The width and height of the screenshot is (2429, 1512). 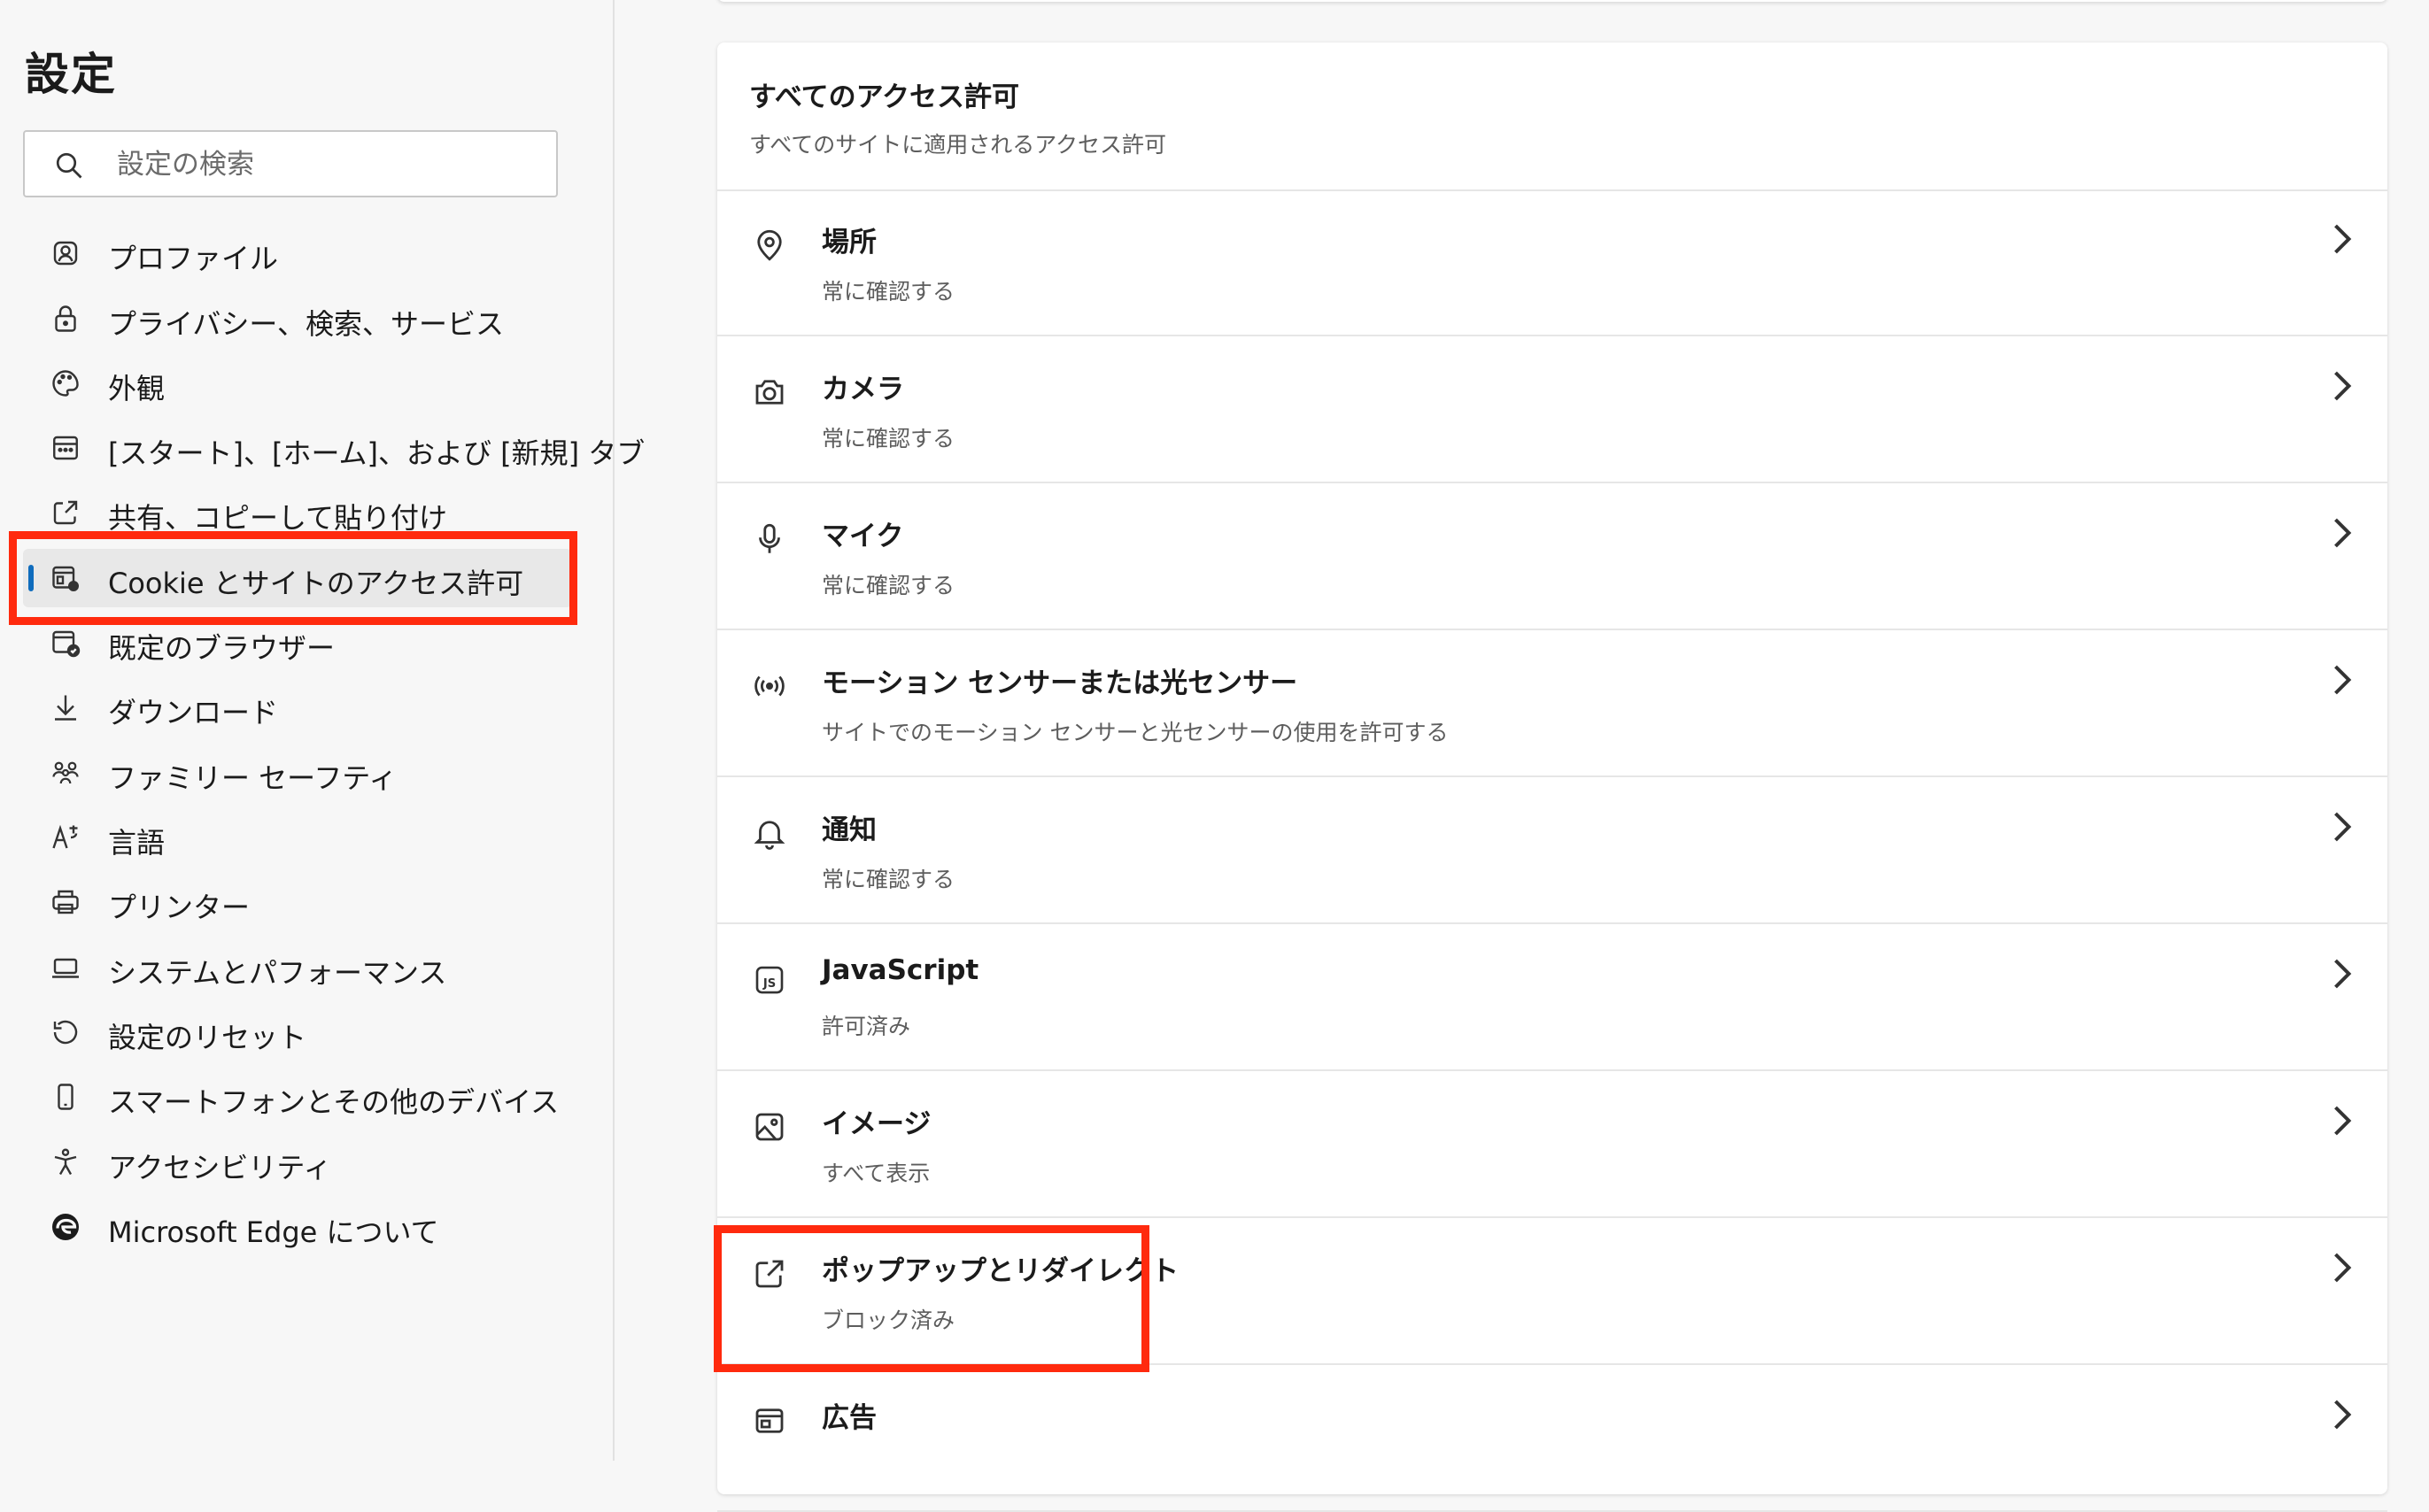 What do you see at coordinates (65, 837) in the screenshot?
I see `language-icon` at bounding box center [65, 837].